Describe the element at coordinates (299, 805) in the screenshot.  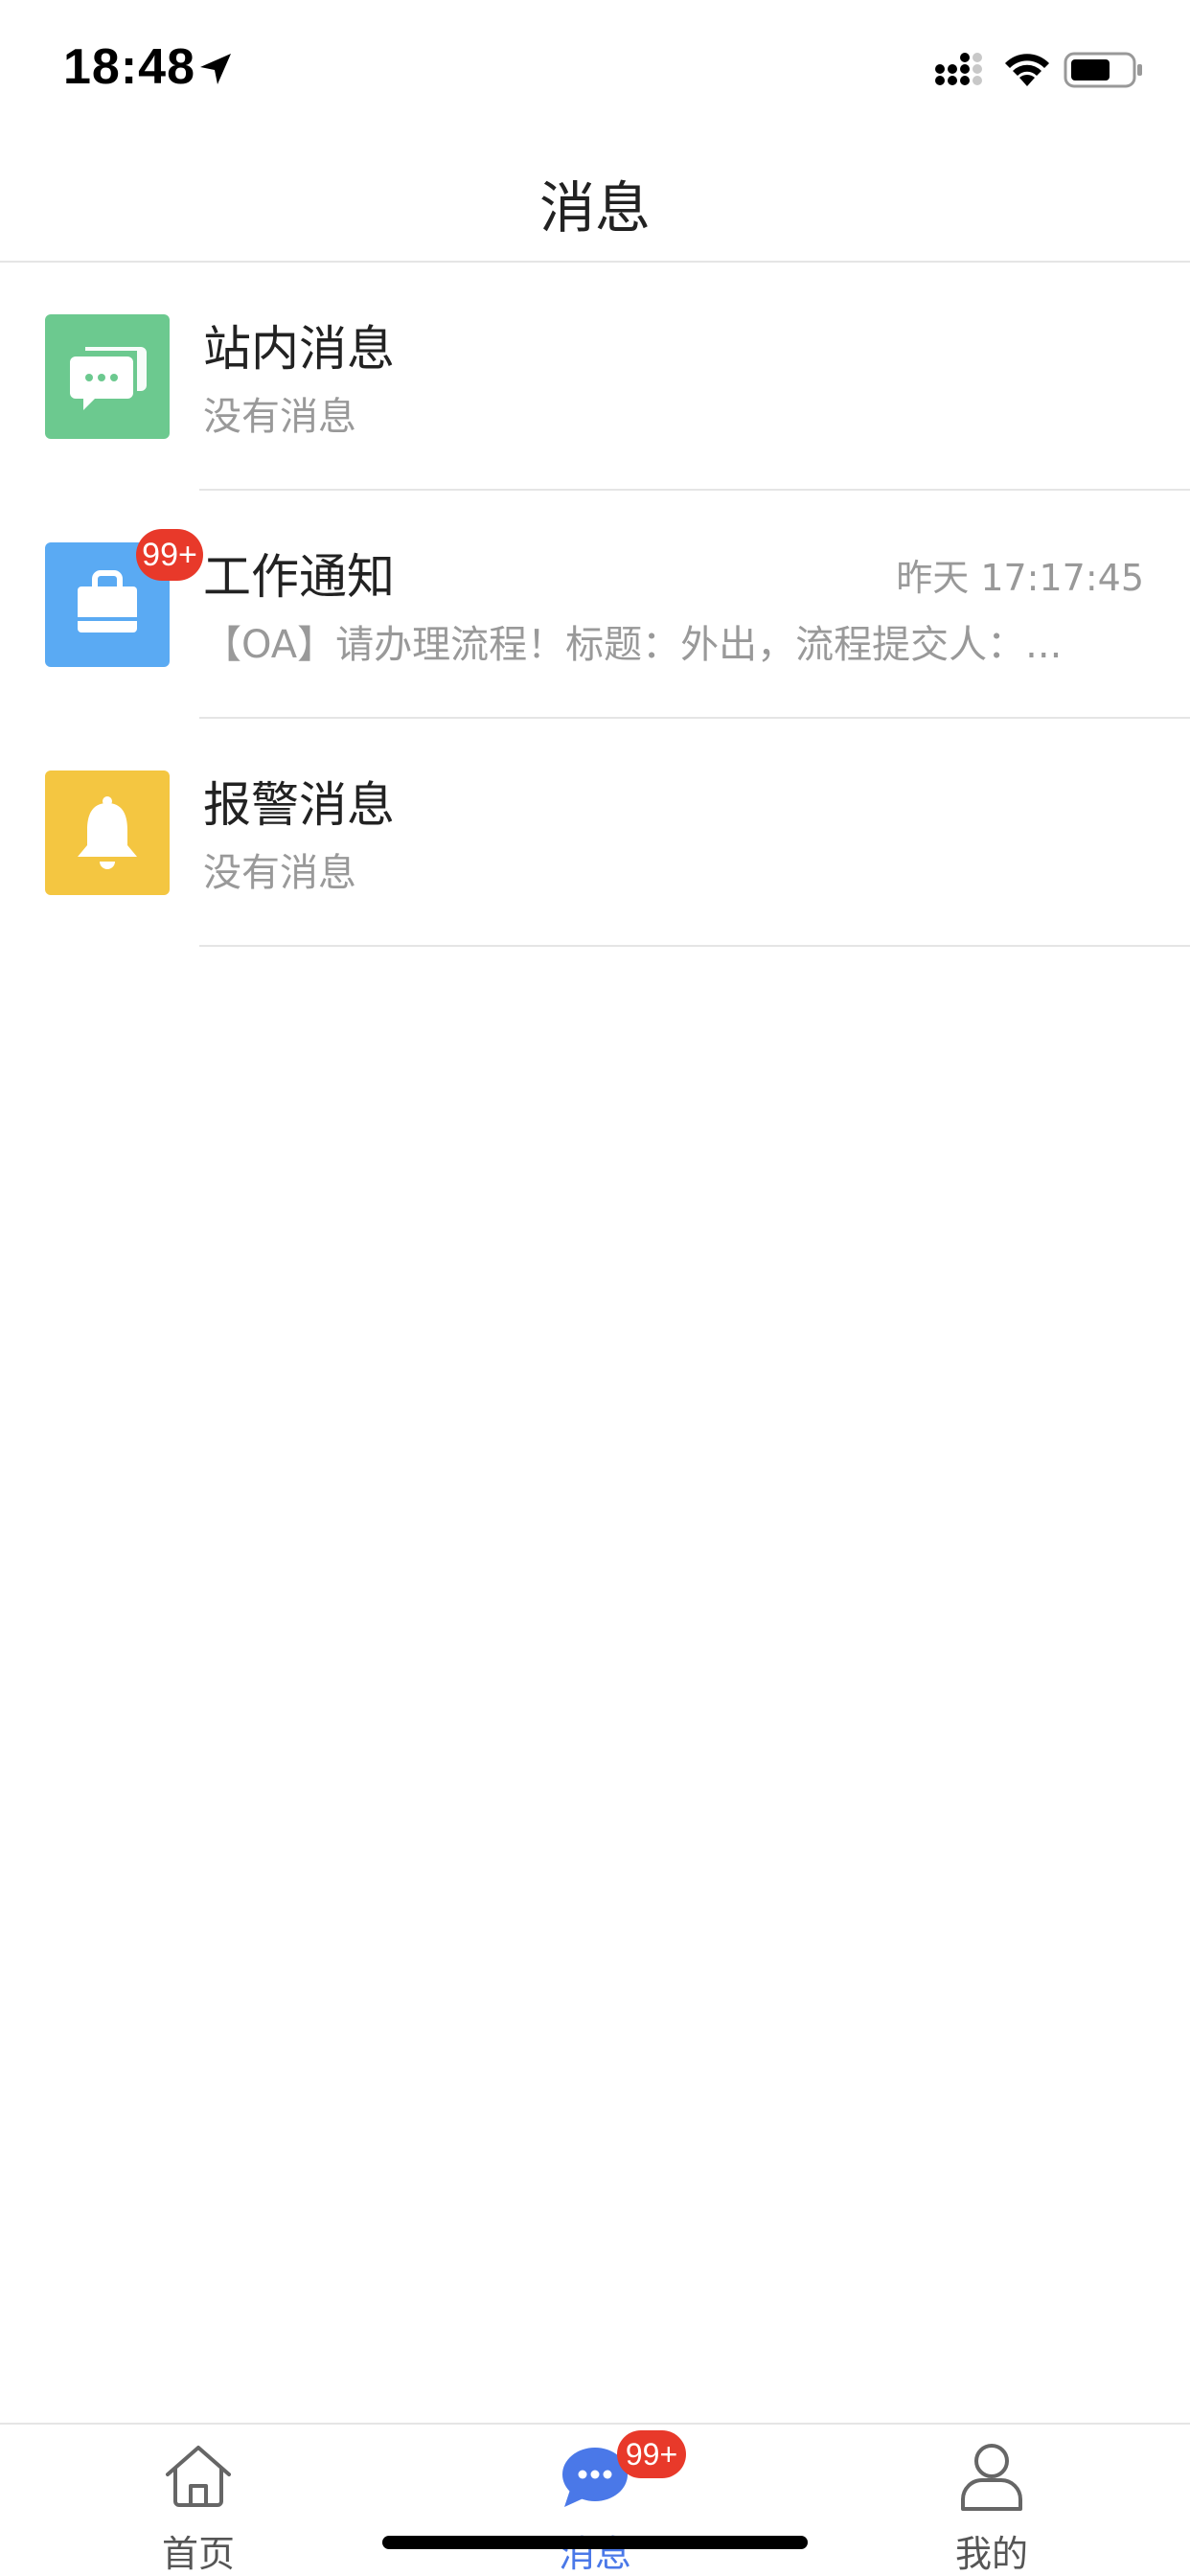
I see `message-title: 报警消息` at that location.